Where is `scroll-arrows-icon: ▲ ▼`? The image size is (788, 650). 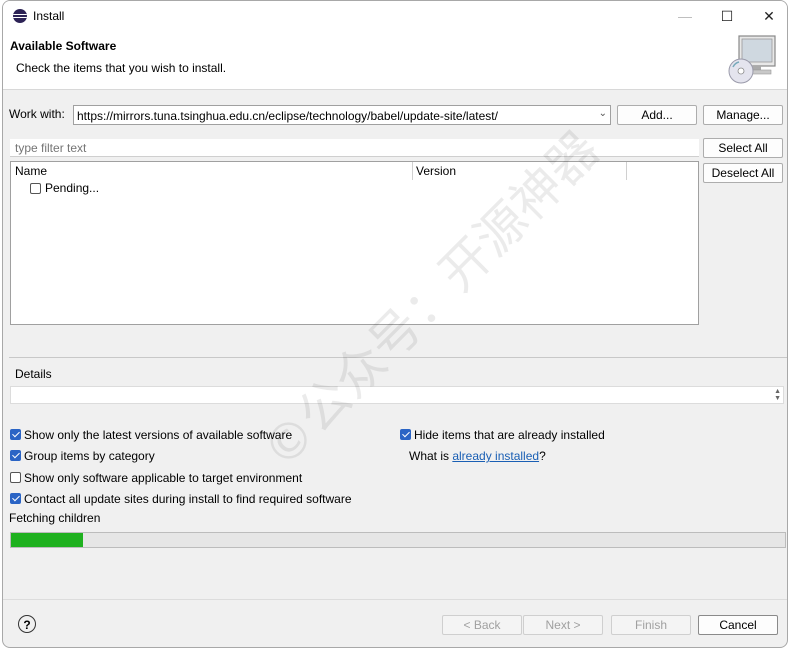 scroll-arrows-icon: ▲ ▼ is located at coordinates (777, 395).